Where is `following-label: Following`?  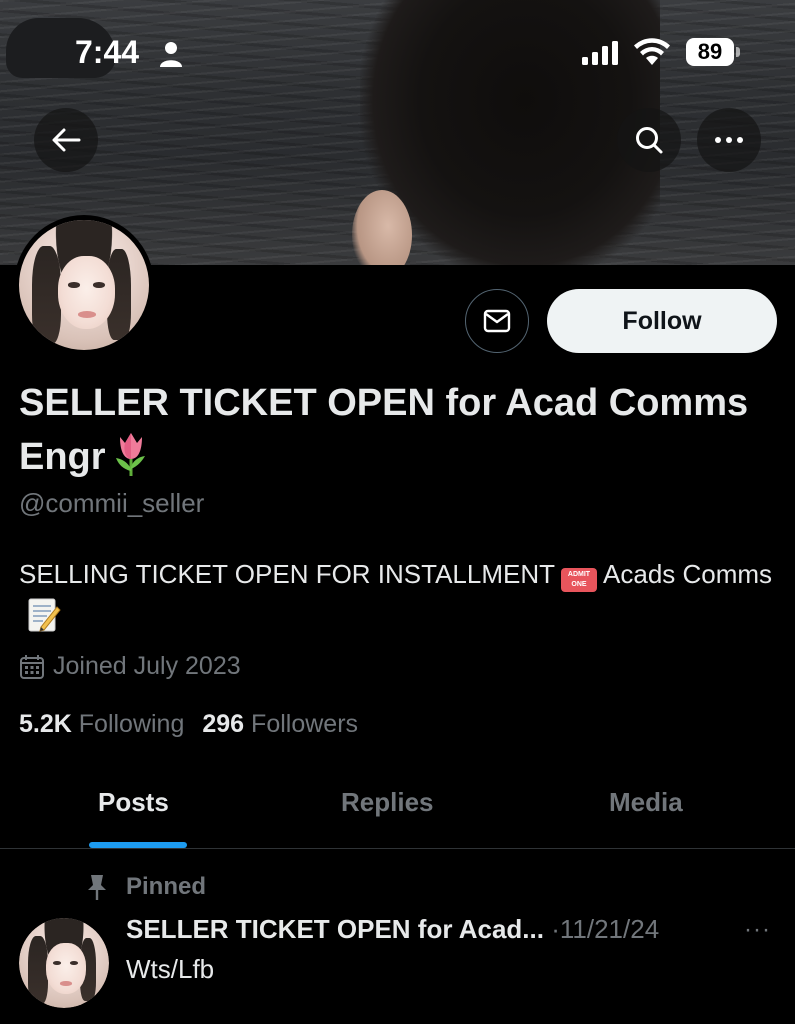
following-label: Following is located at coordinates (131, 724).